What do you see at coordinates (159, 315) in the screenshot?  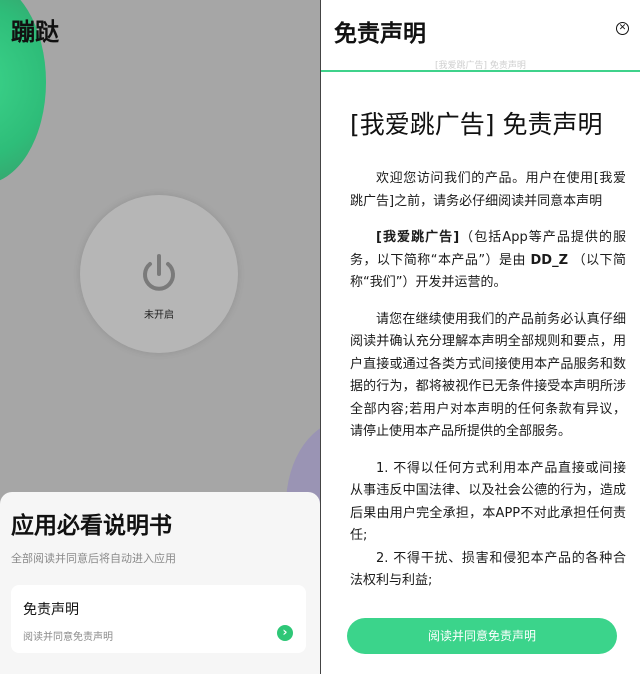 I see `power-status-label: 未开启` at bounding box center [159, 315].